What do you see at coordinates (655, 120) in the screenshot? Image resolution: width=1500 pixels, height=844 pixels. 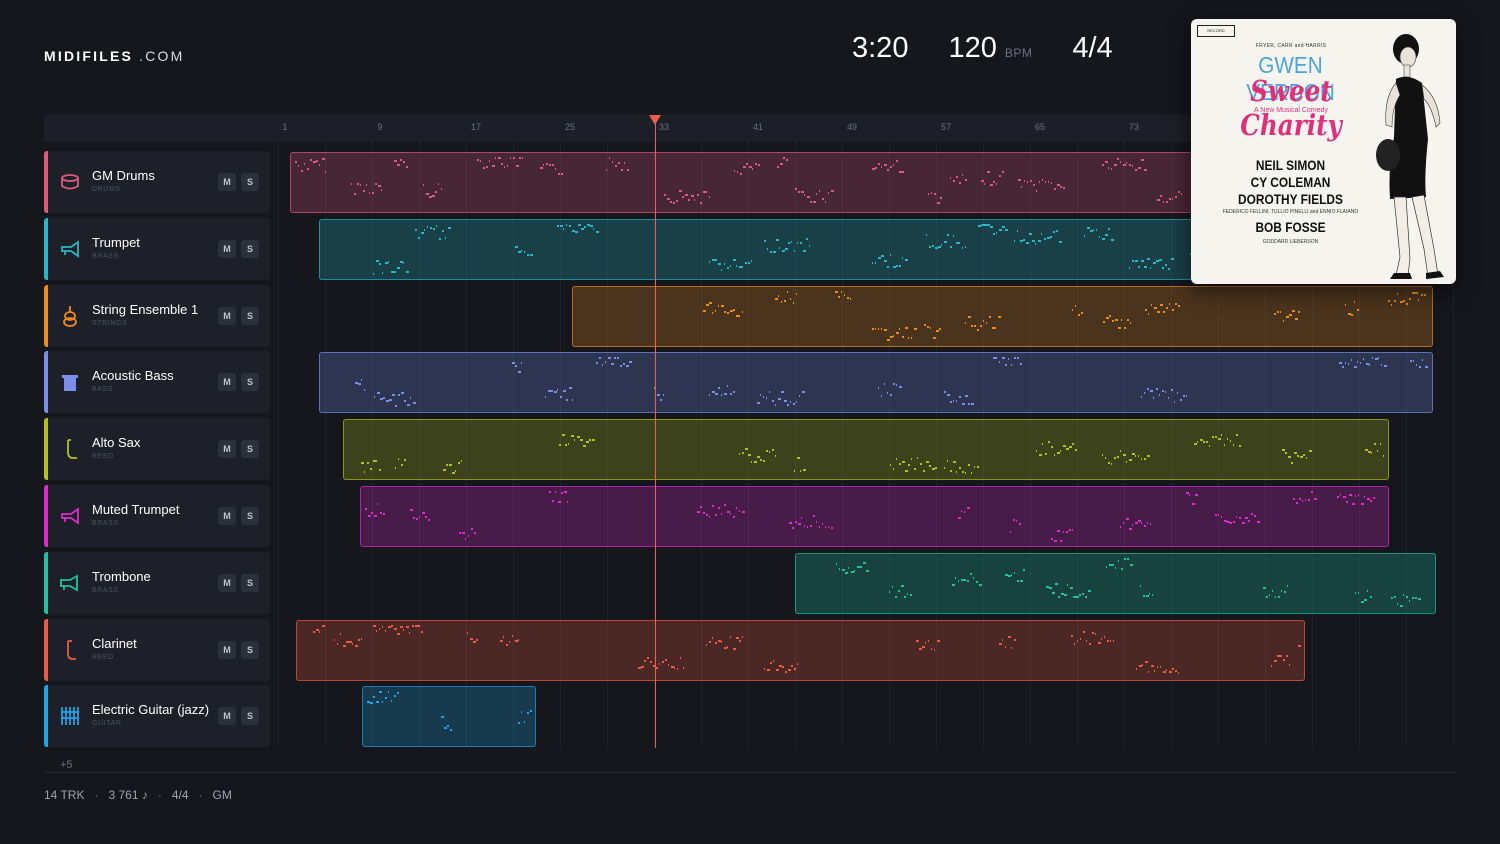 I see `playhead-handle` at bounding box center [655, 120].